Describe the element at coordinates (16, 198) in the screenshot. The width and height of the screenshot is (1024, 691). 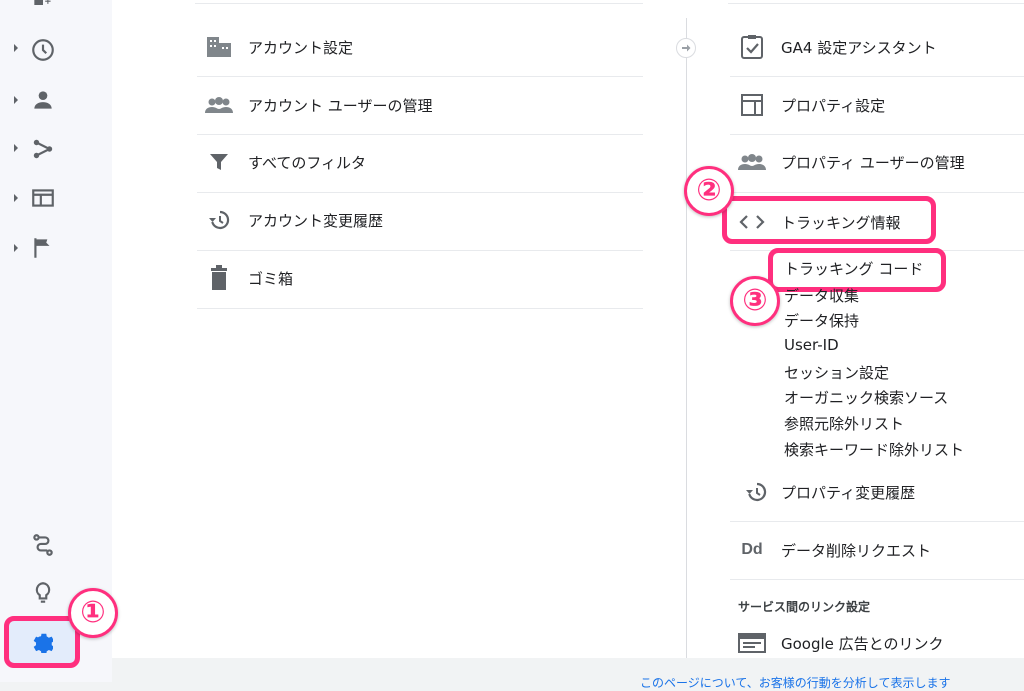
I see `behavior-caret-icon` at that location.